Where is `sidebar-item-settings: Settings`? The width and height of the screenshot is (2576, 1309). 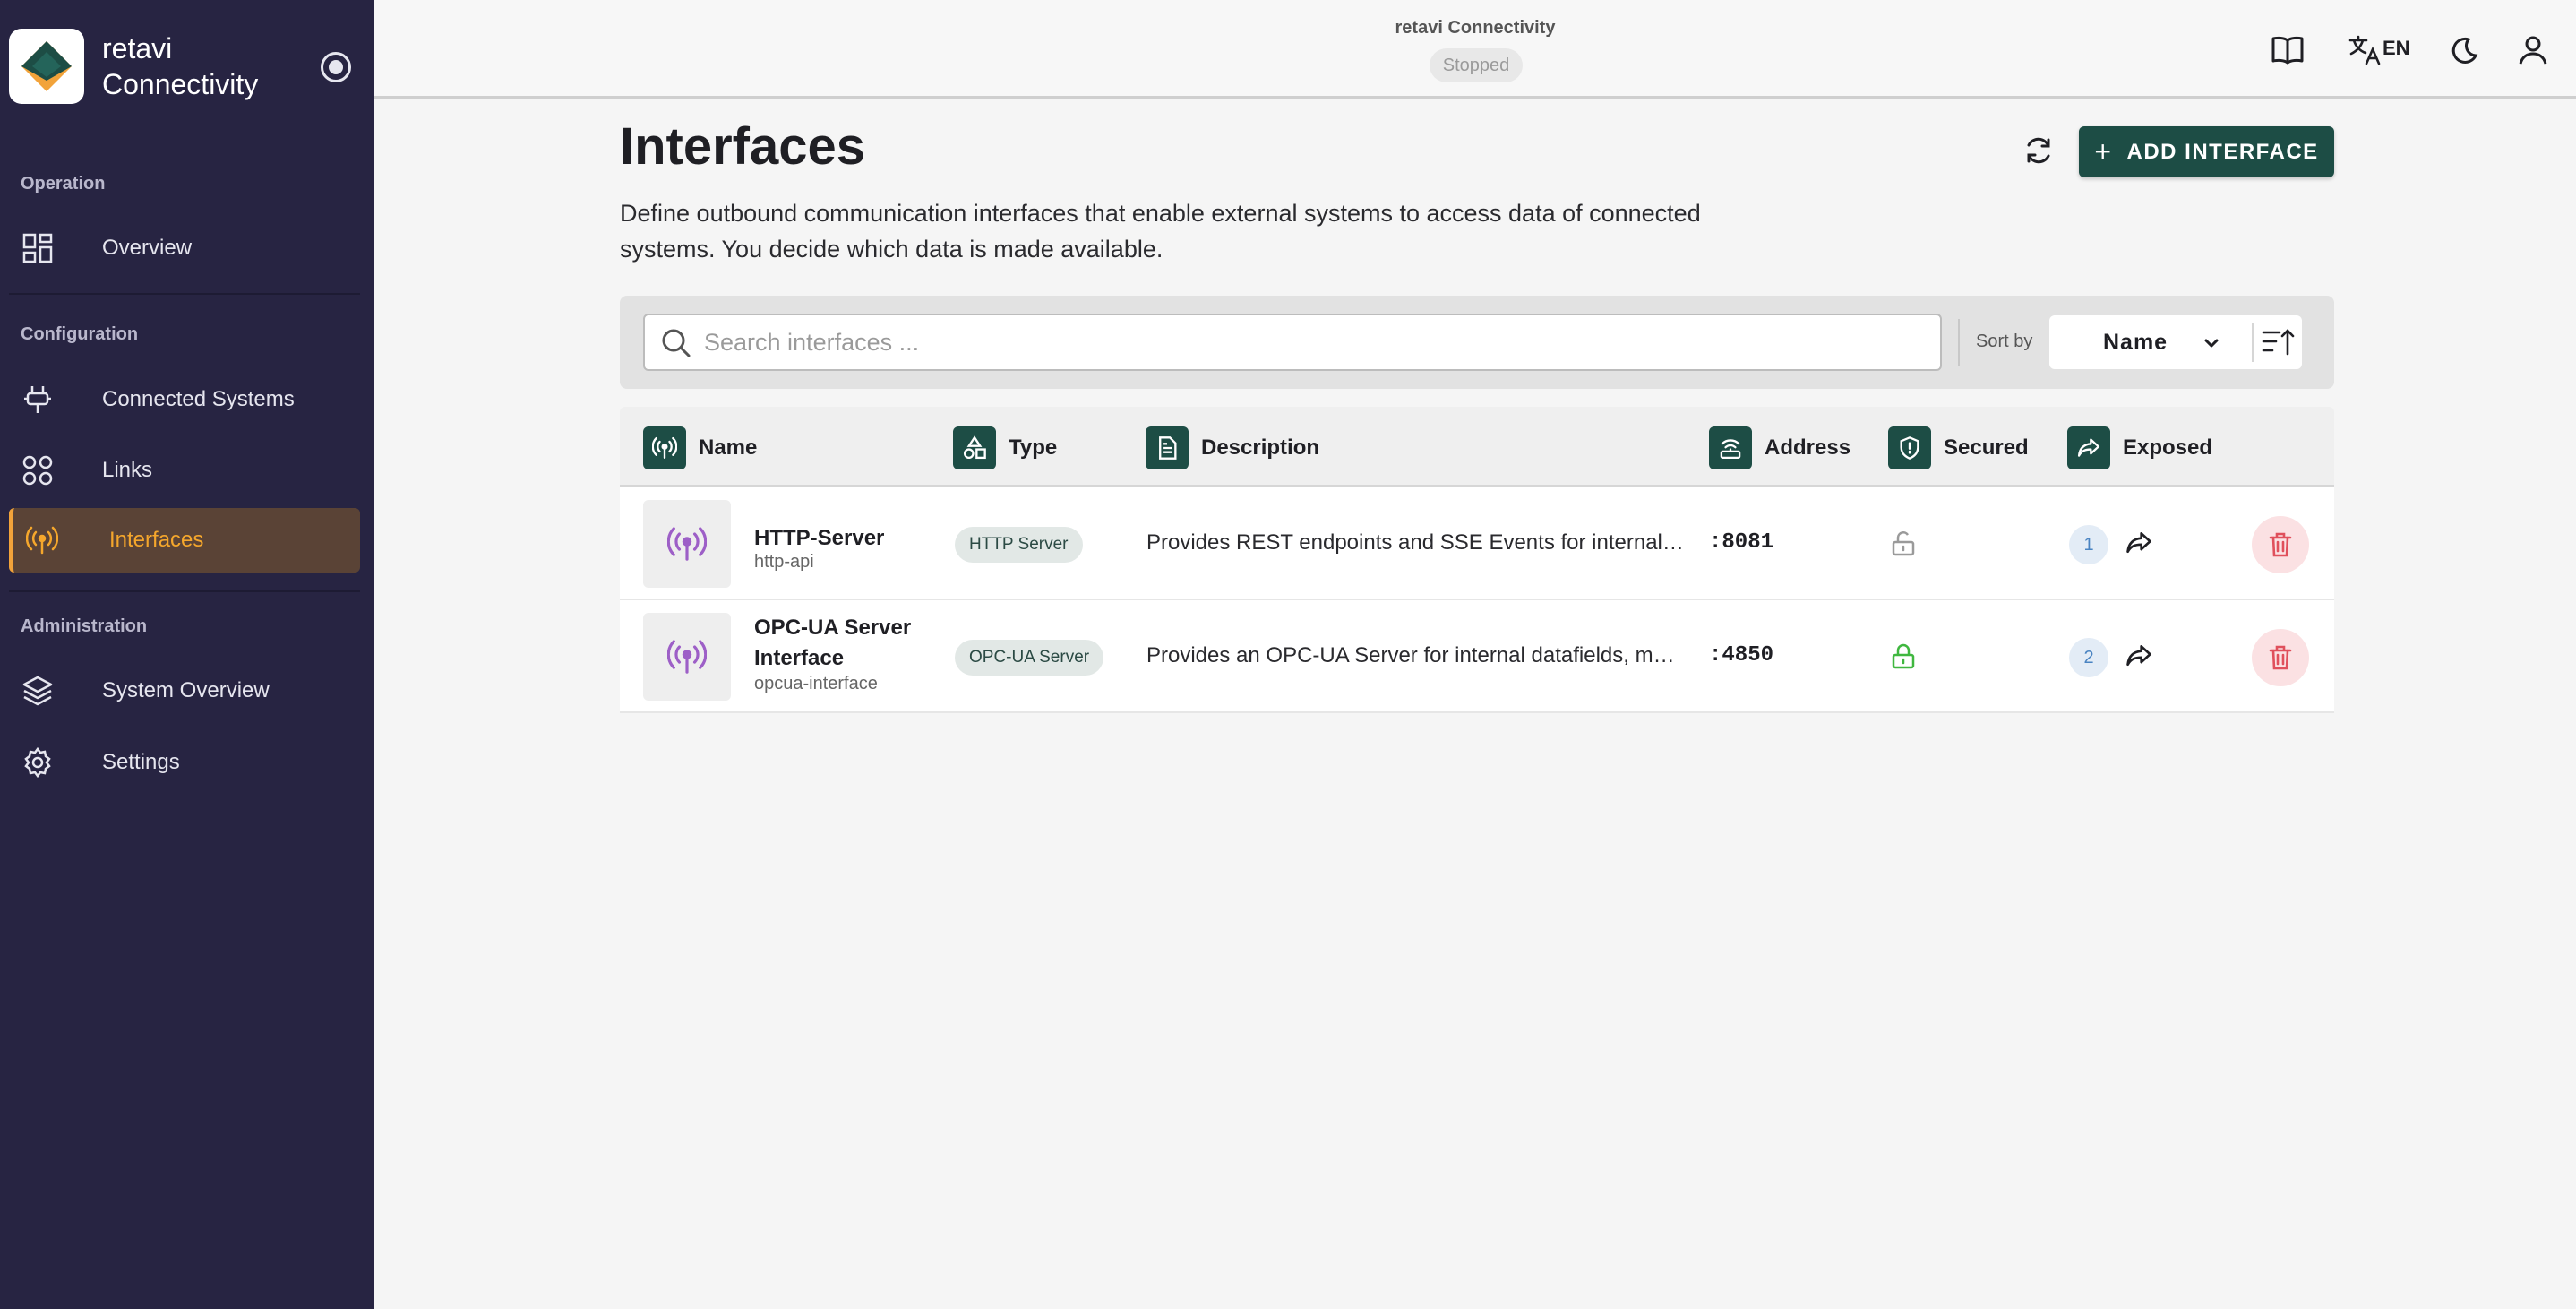 sidebar-item-settings: Settings is located at coordinates (184, 763).